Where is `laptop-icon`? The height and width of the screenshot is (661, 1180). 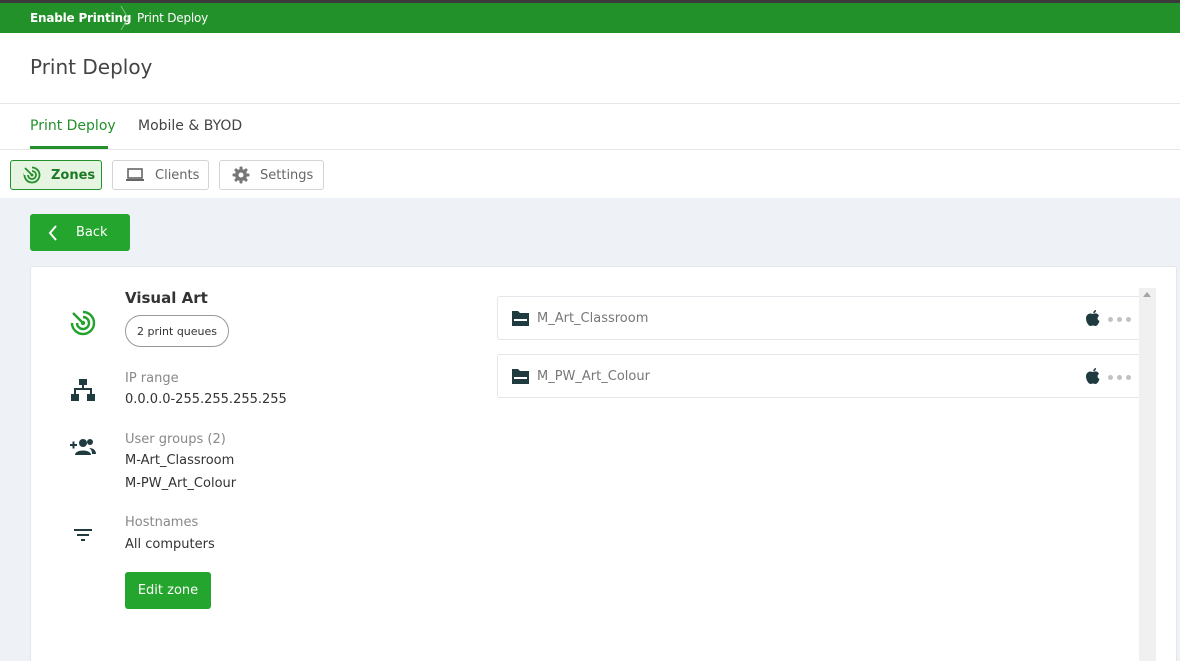 laptop-icon is located at coordinates (135, 174).